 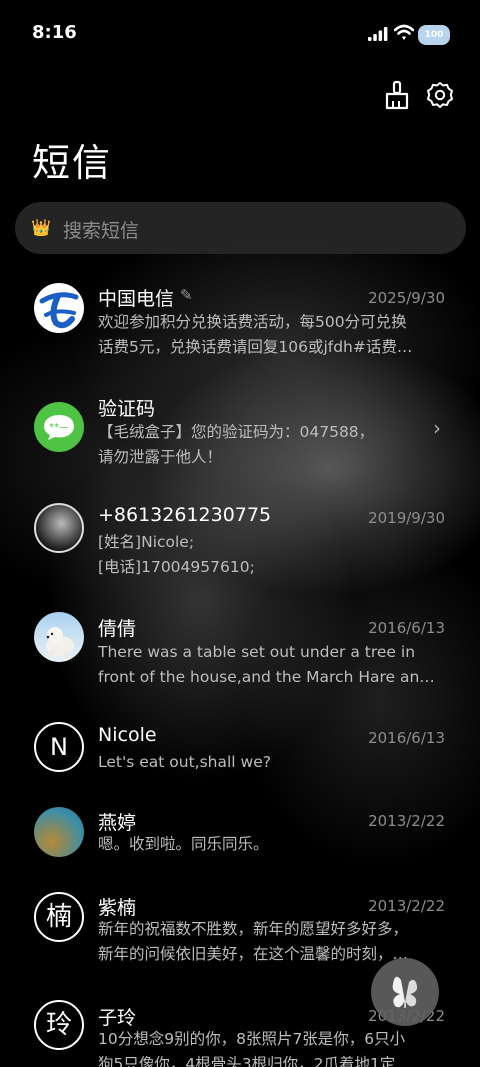 I want to click on status-time: 8:16, so click(x=54, y=32).